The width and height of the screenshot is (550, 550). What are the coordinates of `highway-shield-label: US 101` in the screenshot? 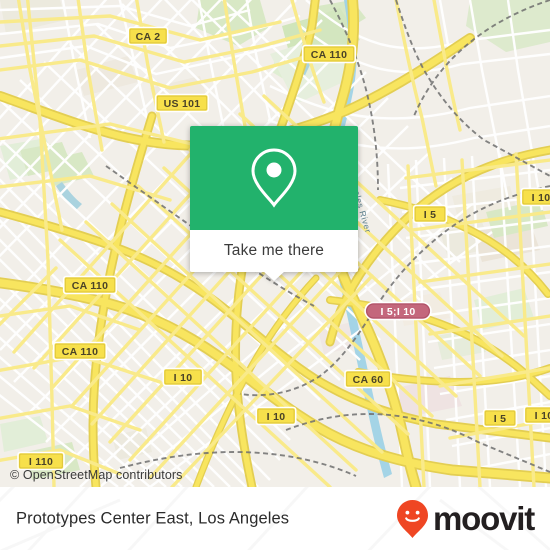 It's located at (182, 104).